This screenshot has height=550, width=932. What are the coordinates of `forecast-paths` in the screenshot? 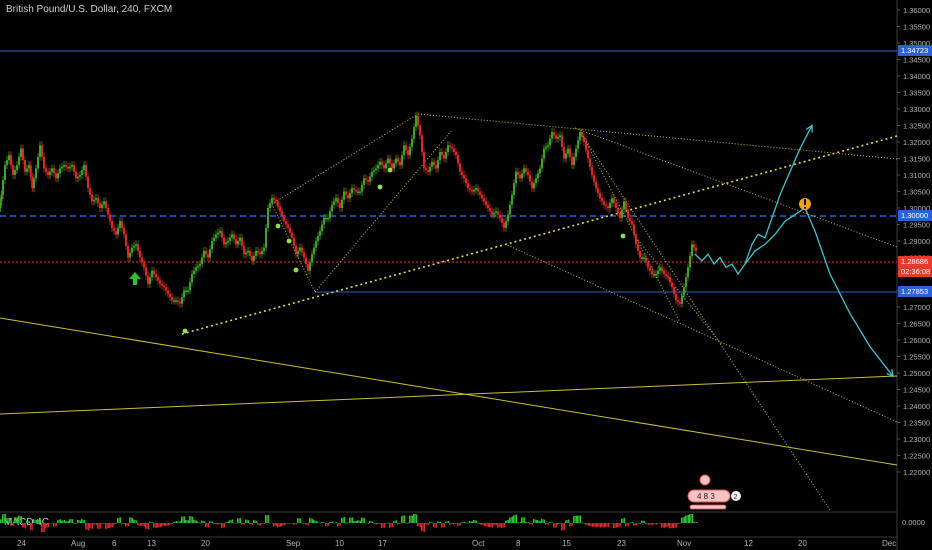 It's located at (794, 251).